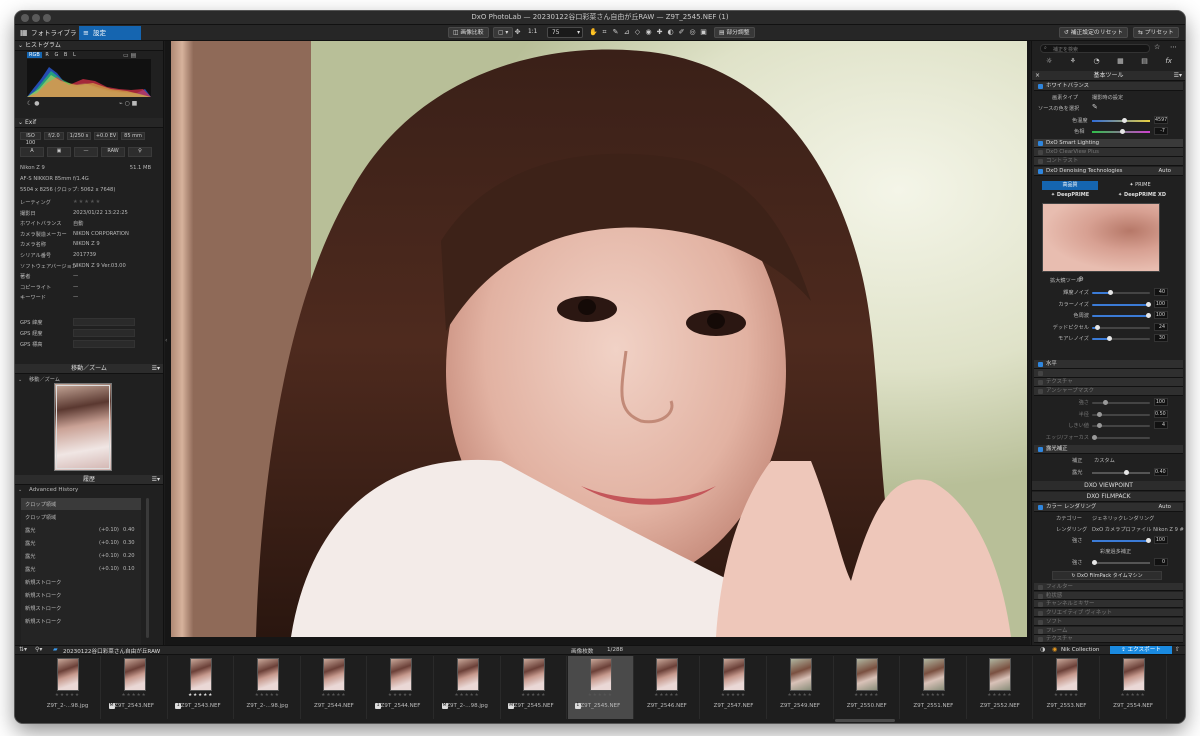 The width and height of the screenshot is (1200, 736). I want to click on mask-icon: ◐, so click(670, 32).